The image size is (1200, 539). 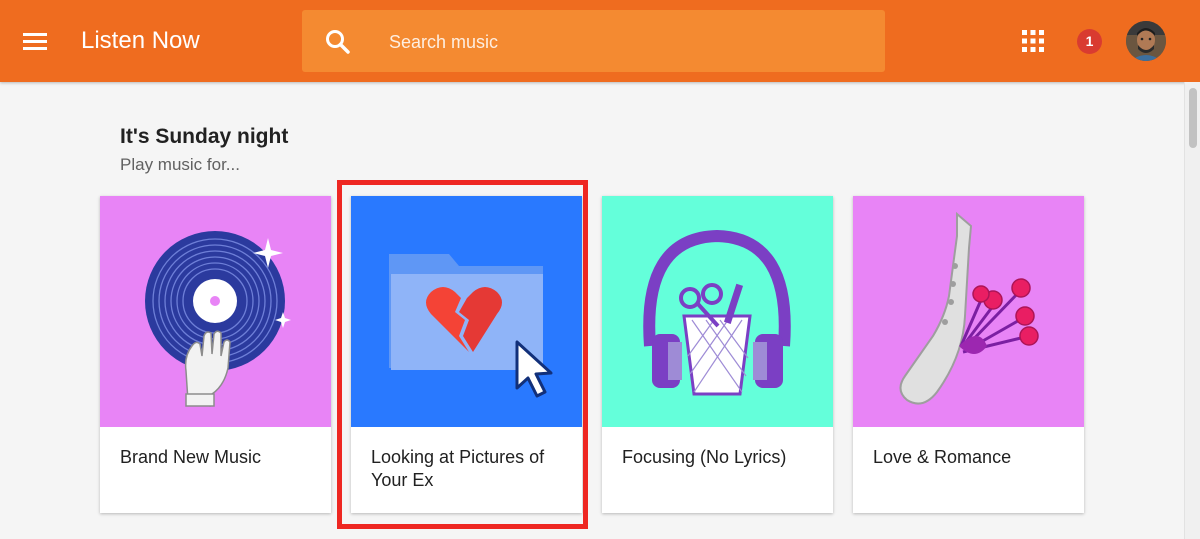 I want to click on avatar, so click(x=1146, y=41).